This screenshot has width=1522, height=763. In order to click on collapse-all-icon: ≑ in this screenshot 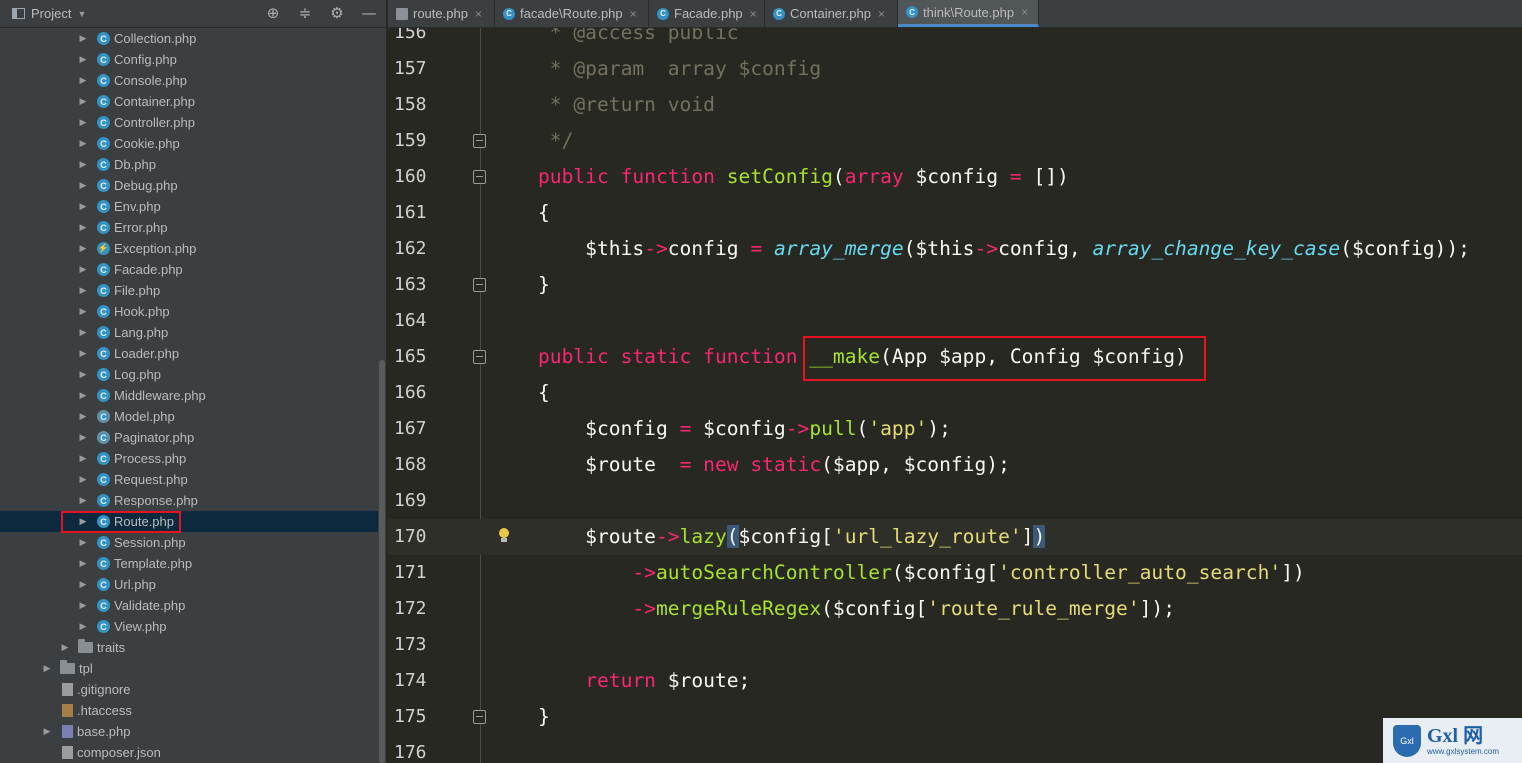, I will do `click(305, 13)`.